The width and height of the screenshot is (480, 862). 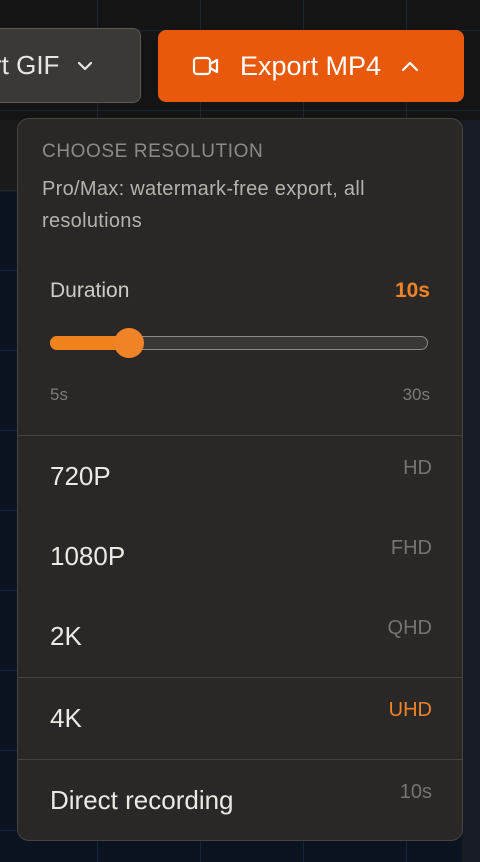 What do you see at coordinates (410, 710) in the screenshot?
I see `option-tag: UHD` at bounding box center [410, 710].